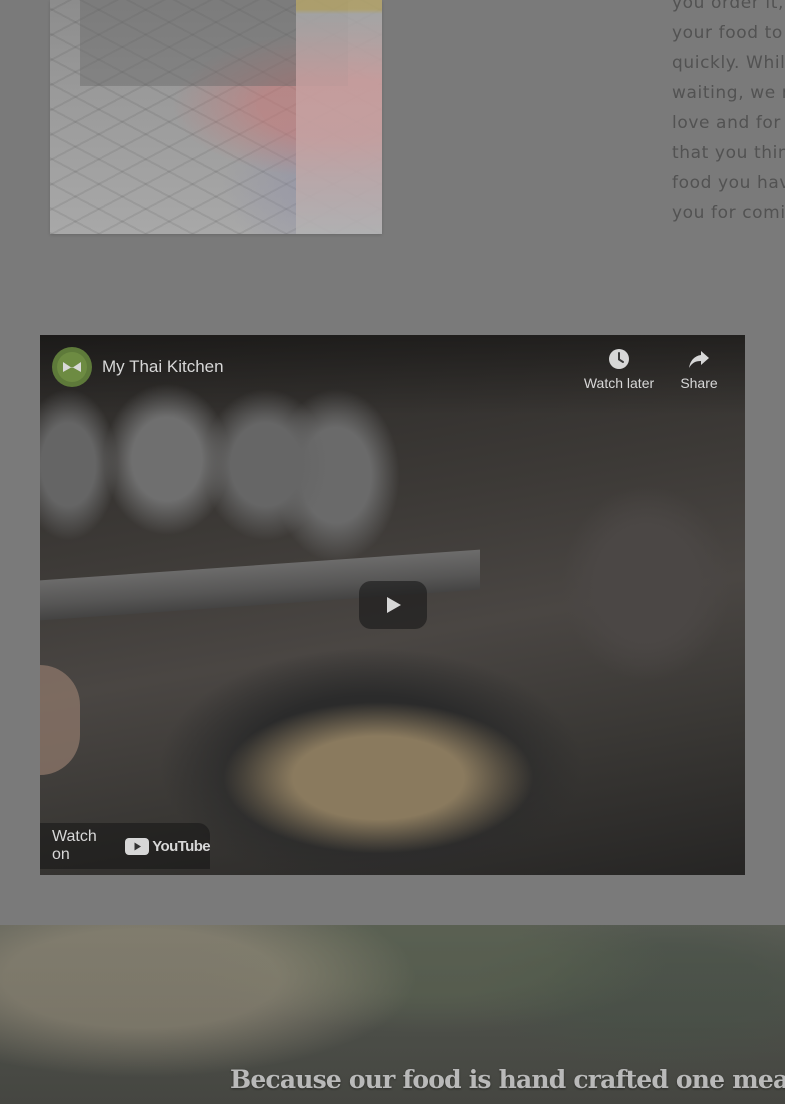 The height and width of the screenshot is (1104, 785). I want to click on youtube-wordmark: YouTube, so click(181, 846).